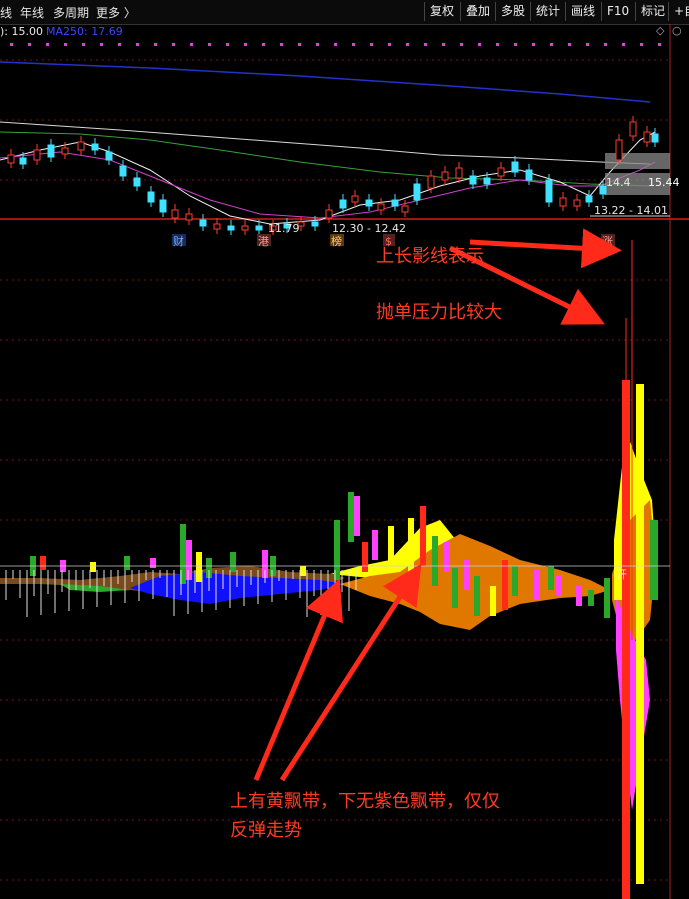 This screenshot has height=899, width=689. Describe the element at coordinates (325, 159) in the screenshot. I see `ma-green-line` at that location.